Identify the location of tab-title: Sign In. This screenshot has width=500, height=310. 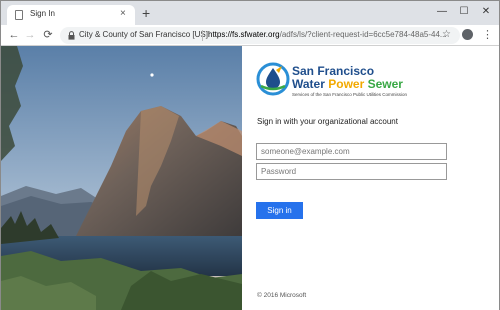
(42, 13).